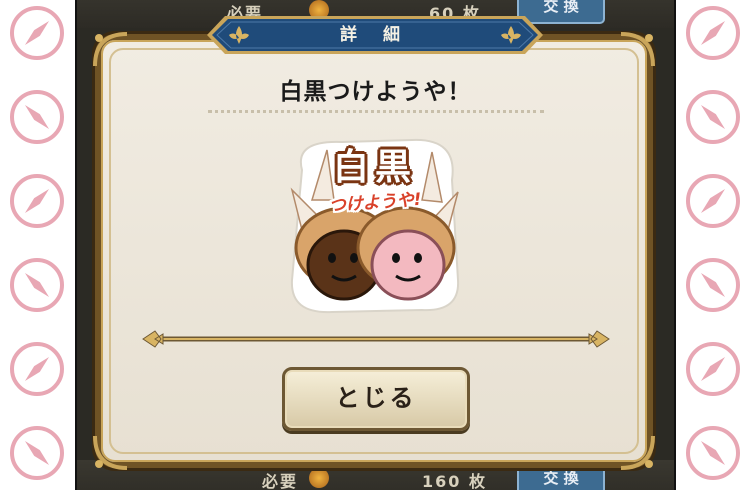 The height and width of the screenshot is (490, 750). Describe the element at coordinates (319, 478) in the screenshot. I see `coin-icon` at that location.